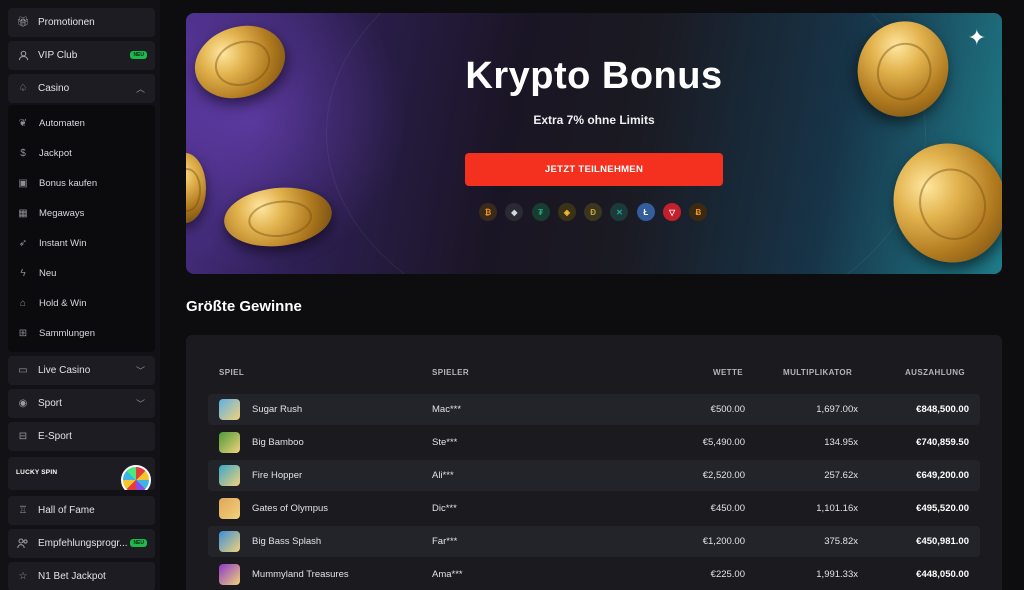  Describe the element at coordinates (62, 123) in the screenshot. I see `sidebar-subitem-label: Automaten` at that location.